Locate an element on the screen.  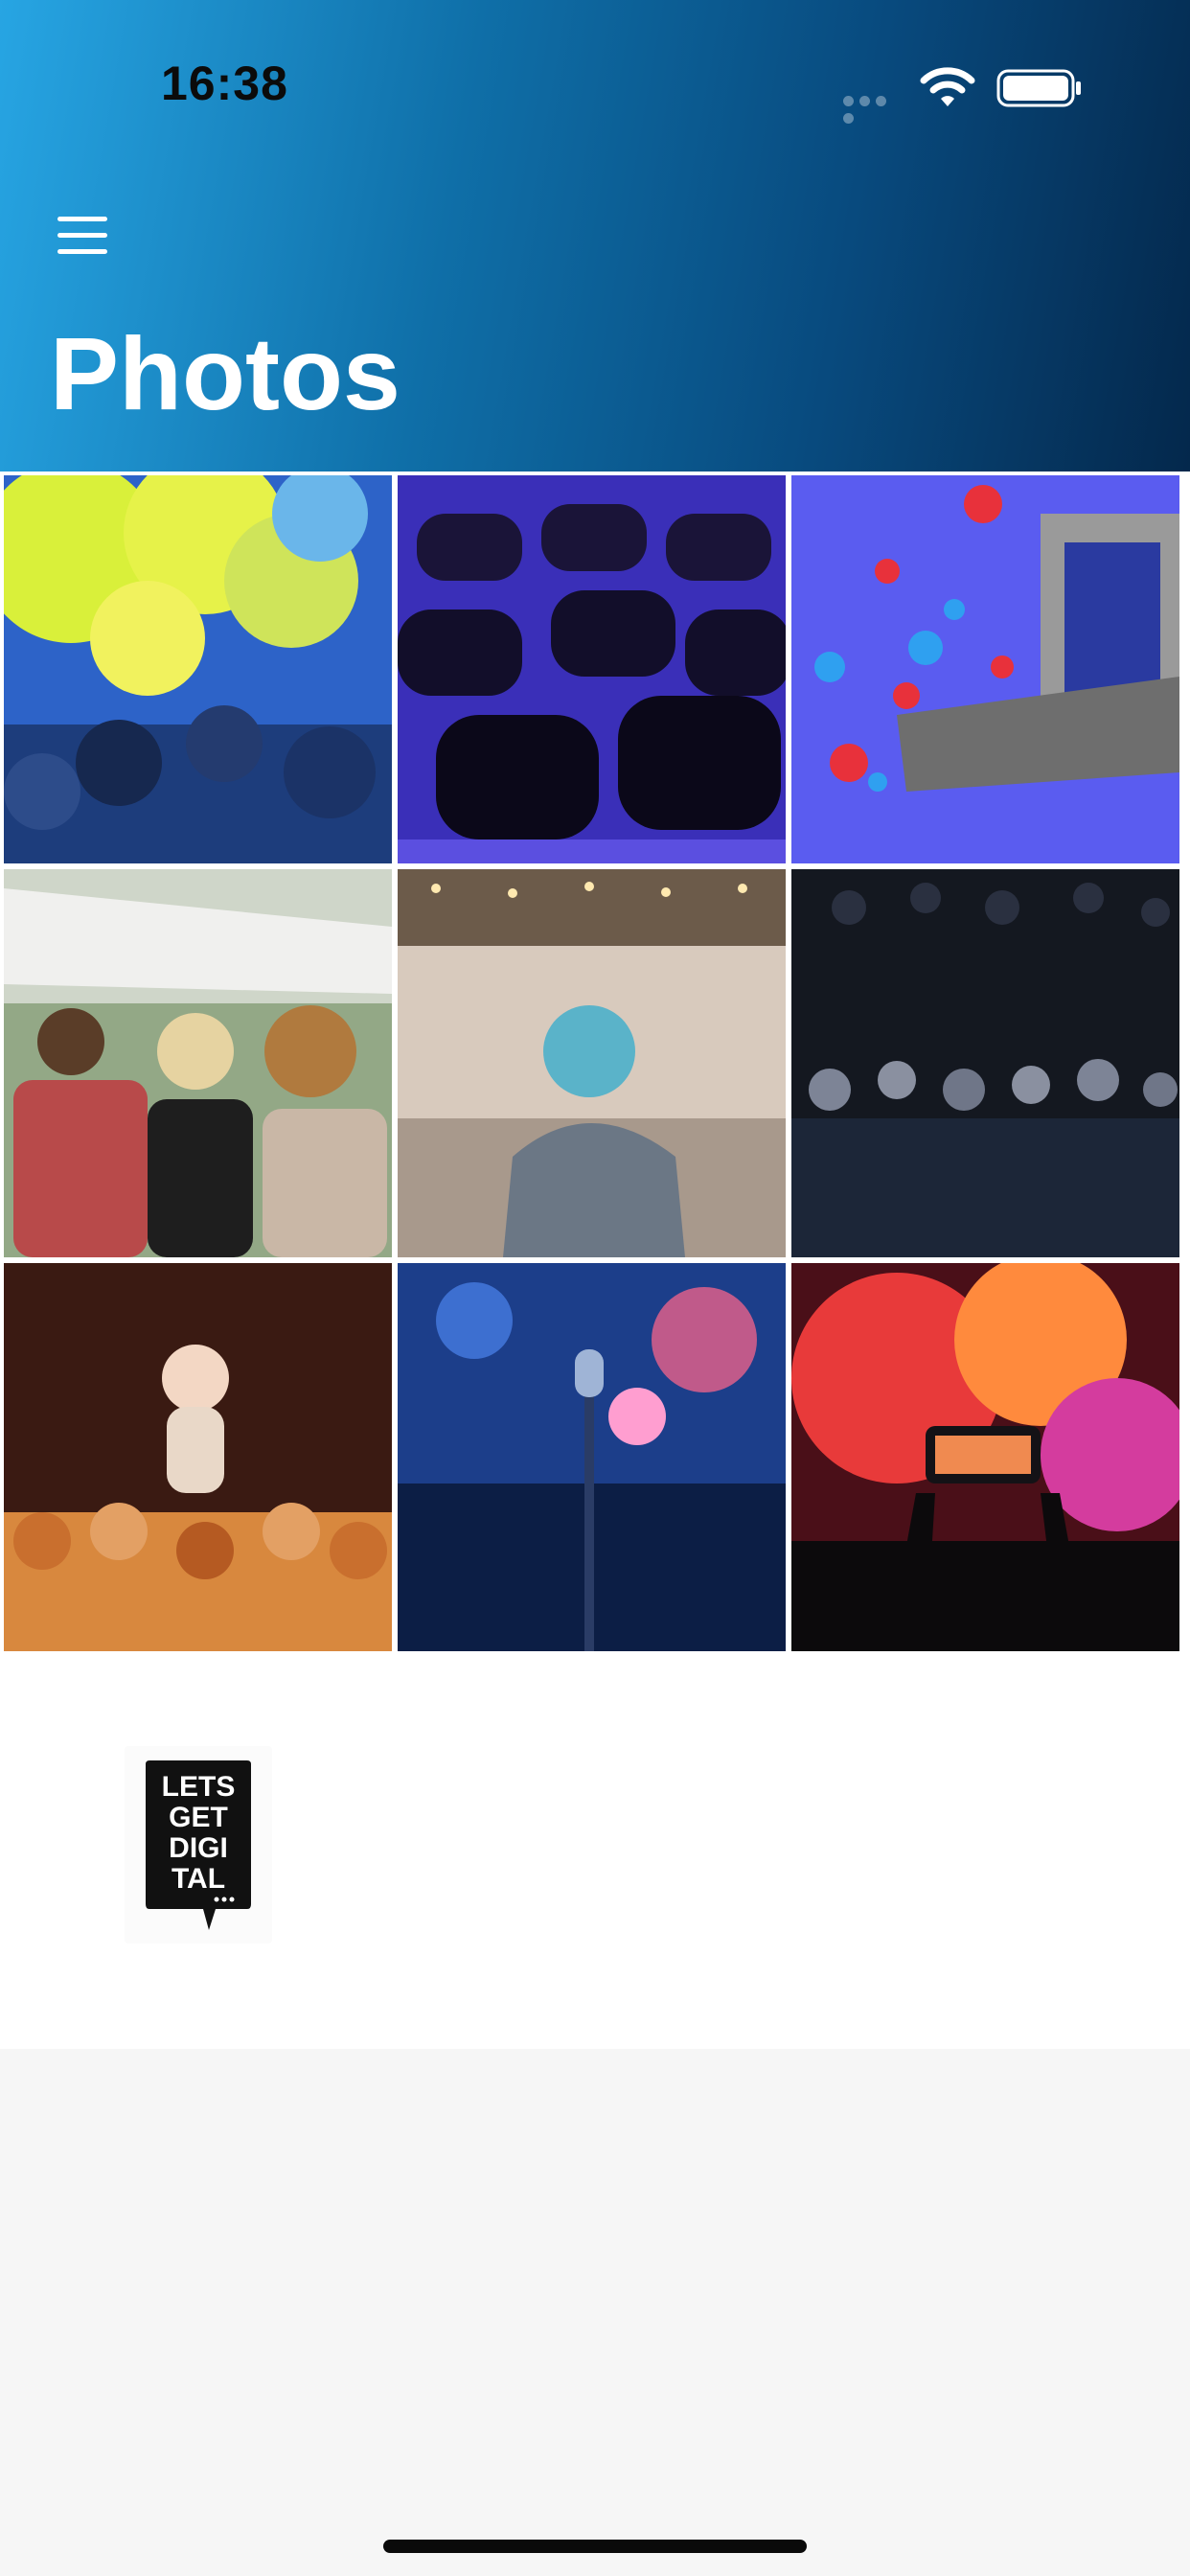
wifi-icon is located at coordinates (948, 86).